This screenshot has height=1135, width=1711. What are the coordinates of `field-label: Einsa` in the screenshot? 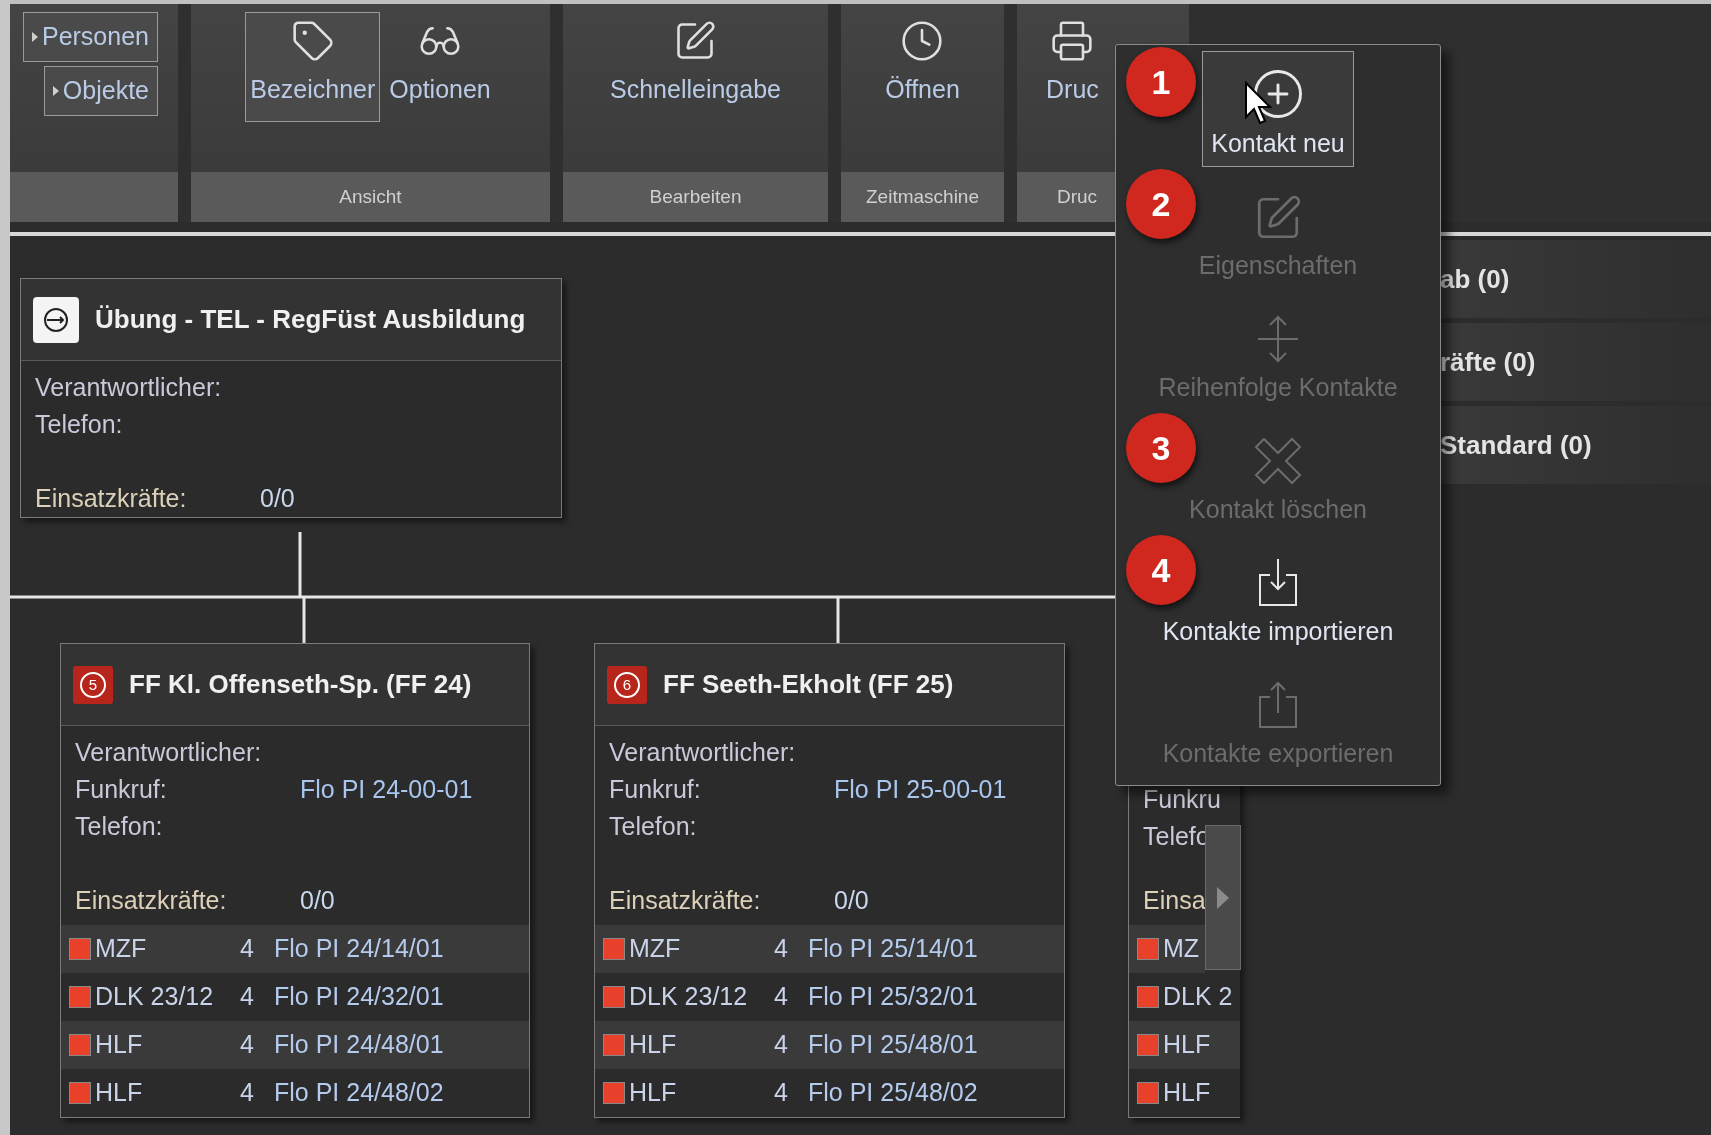 It's located at (1174, 900).